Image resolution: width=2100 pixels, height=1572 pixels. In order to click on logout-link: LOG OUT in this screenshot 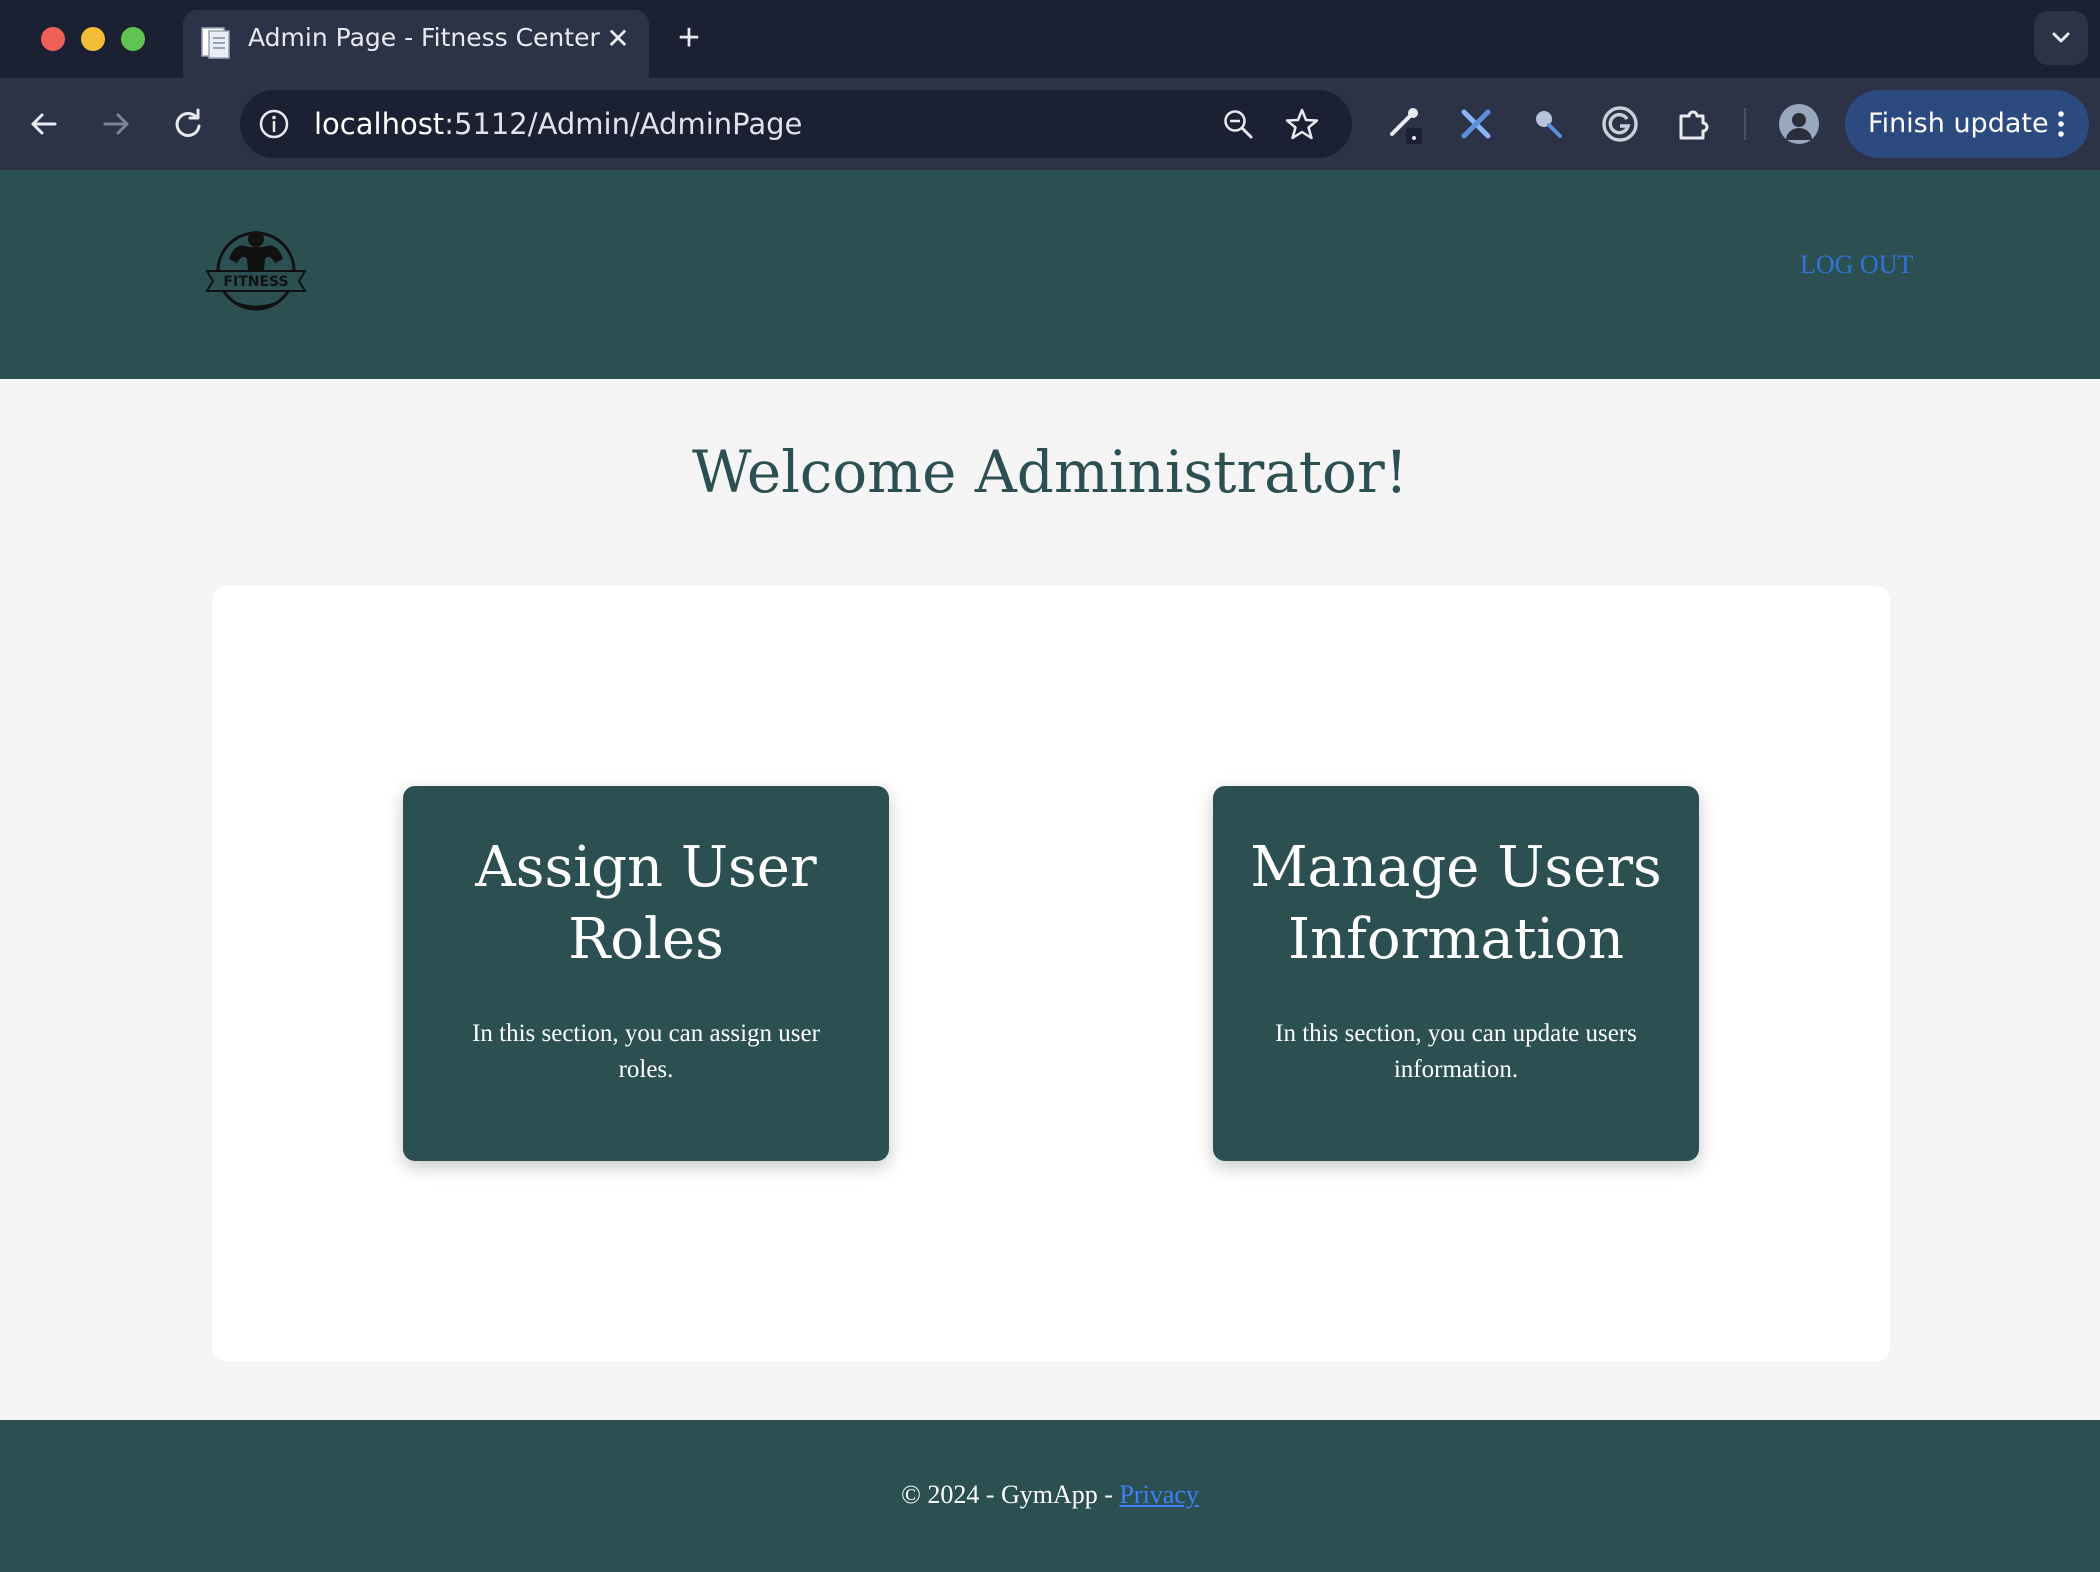, I will do `click(1856, 265)`.